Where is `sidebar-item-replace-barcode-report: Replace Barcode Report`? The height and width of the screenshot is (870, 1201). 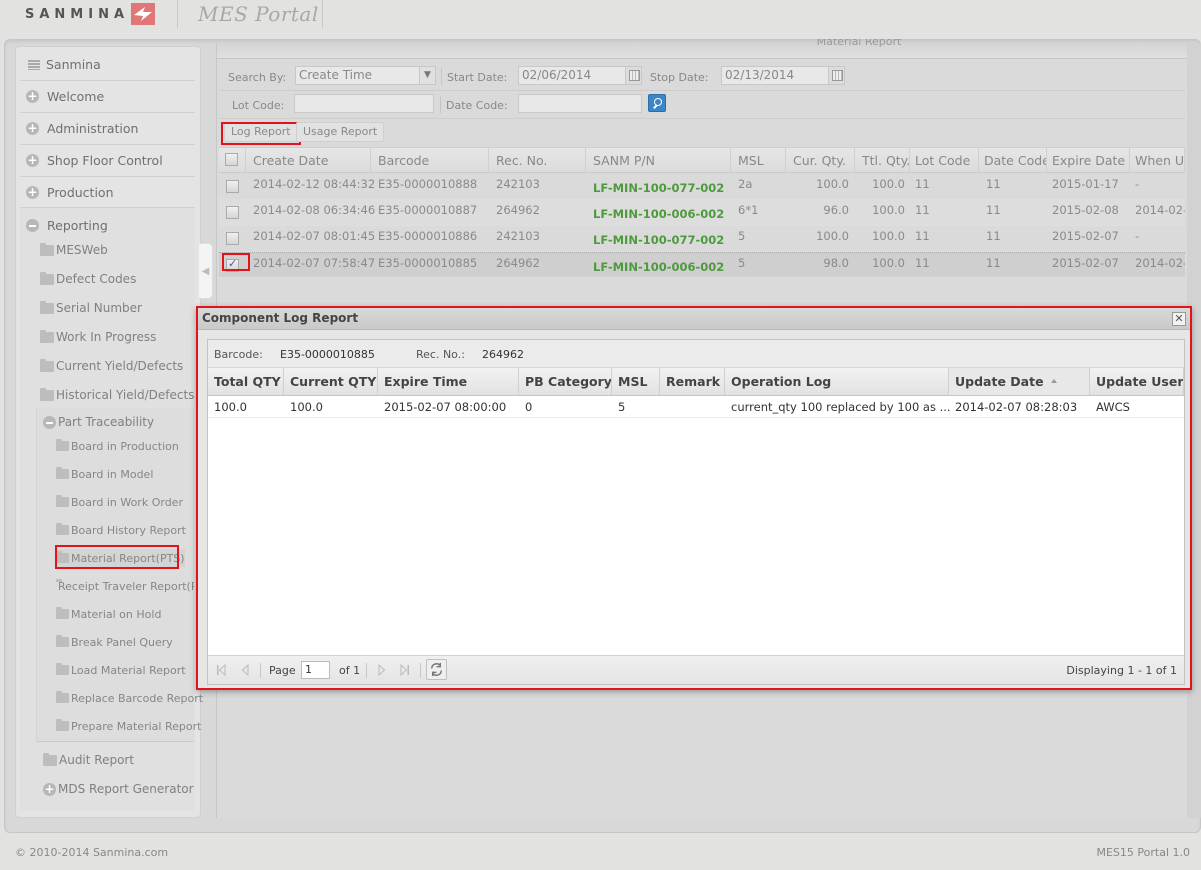 sidebar-item-replace-barcode-report: Replace Barcode Report is located at coordinates (129, 698).